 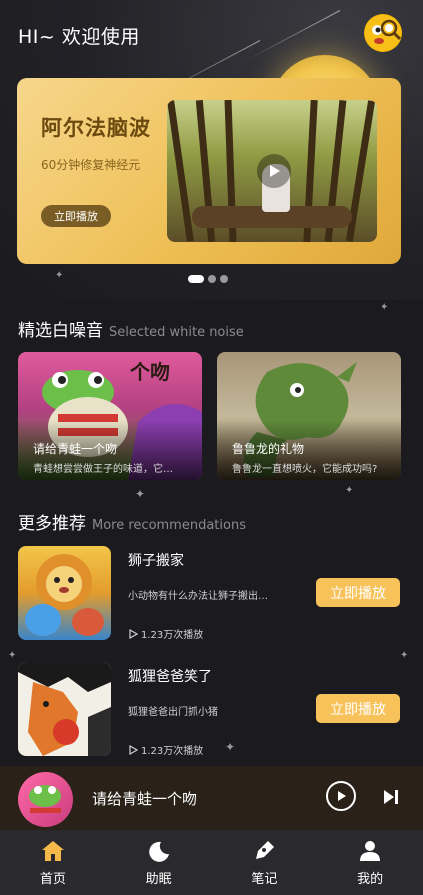 What do you see at coordinates (305, 469) in the screenshot?
I see `card-description: 鲁鲁龙一直想喷火，它能成功吗?` at bounding box center [305, 469].